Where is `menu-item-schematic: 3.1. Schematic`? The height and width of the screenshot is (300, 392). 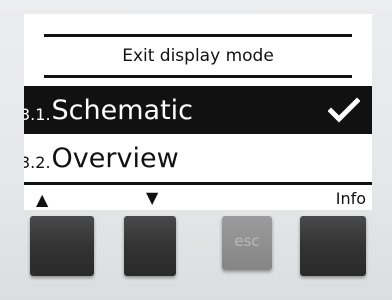 menu-item-schematic: 3.1. Schematic is located at coordinates (198, 110).